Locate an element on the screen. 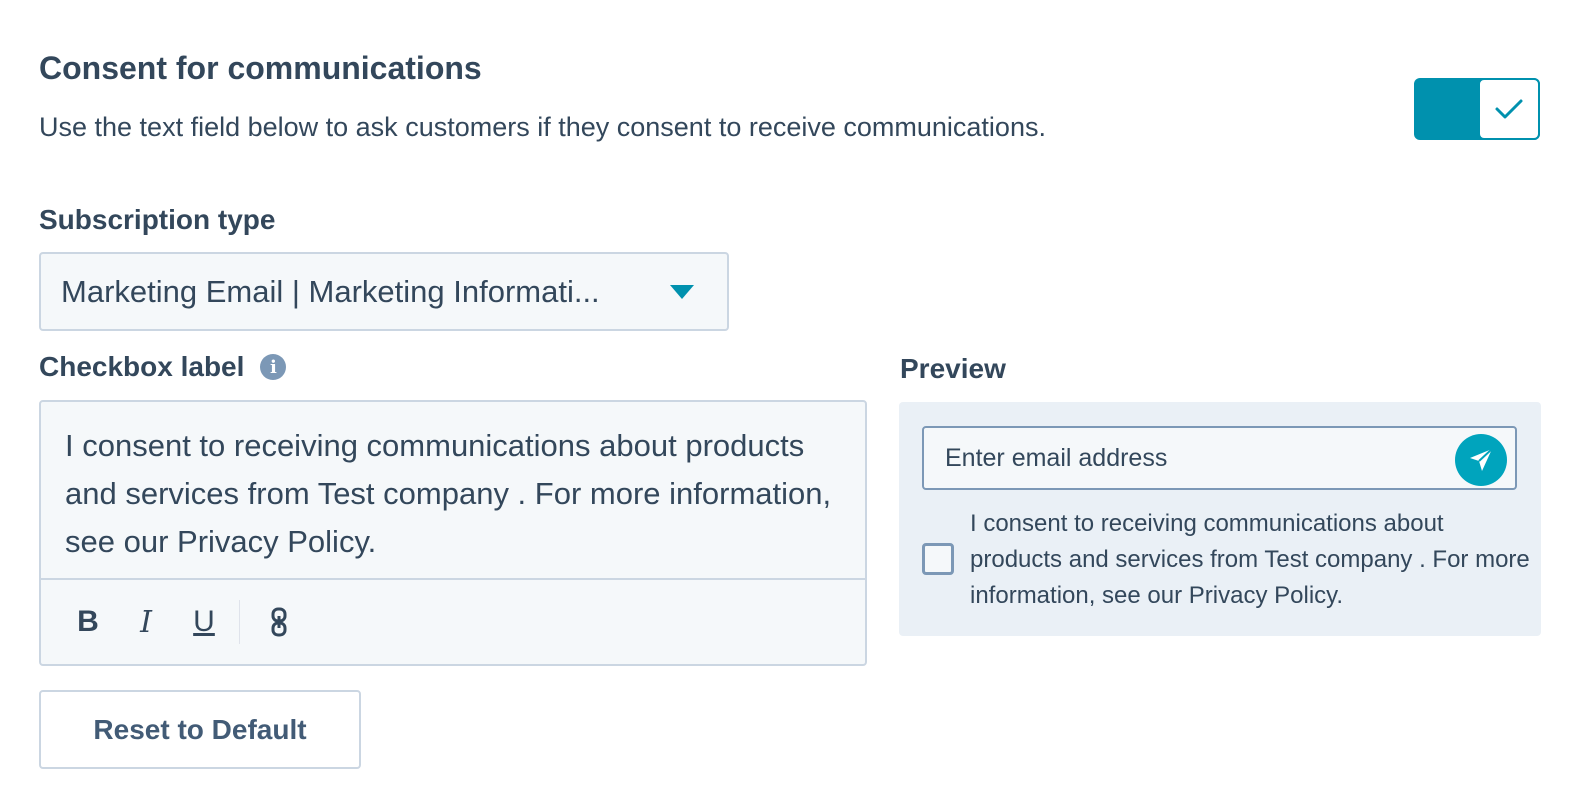 The image size is (1582, 812). info-icon: i is located at coordinates (273, 367).